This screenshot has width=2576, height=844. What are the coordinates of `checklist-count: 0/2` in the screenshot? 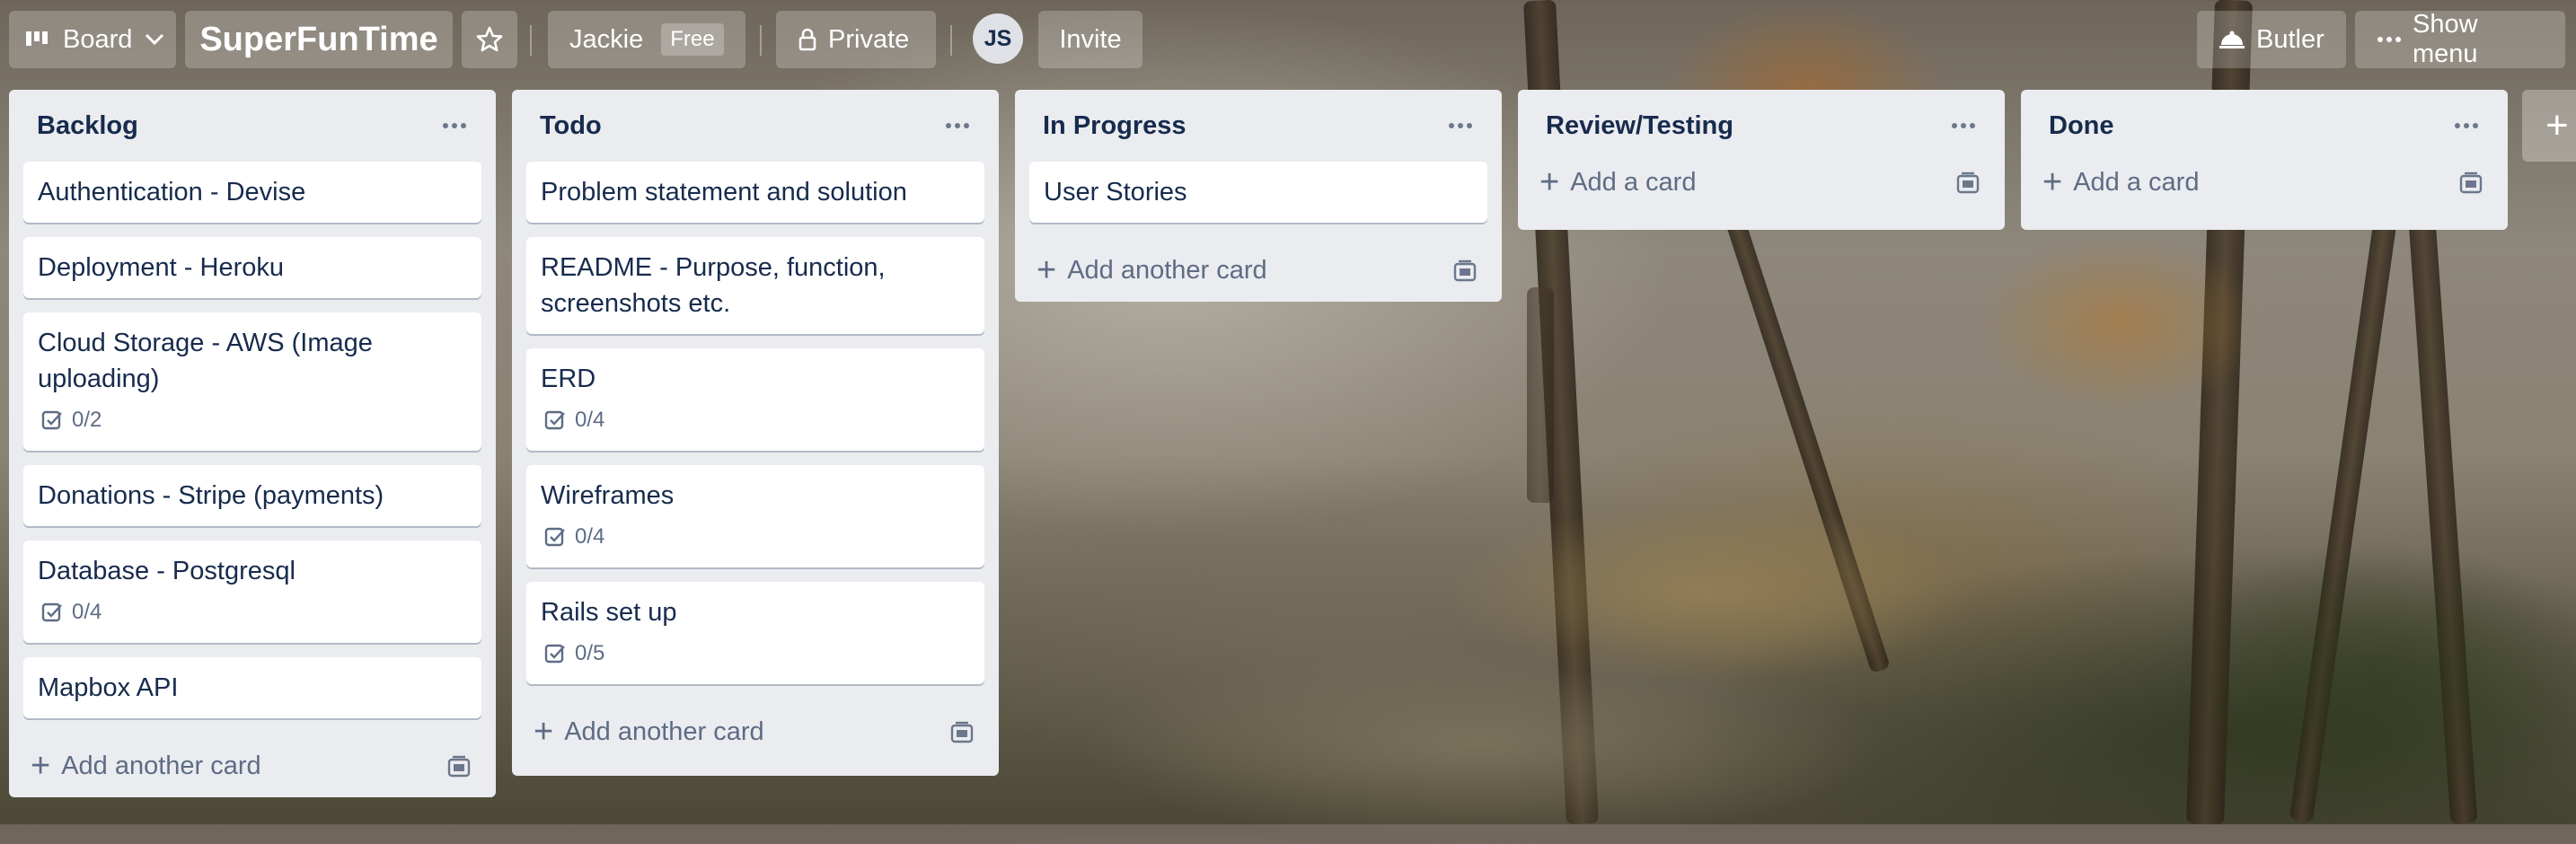 It's located at (87, 420).